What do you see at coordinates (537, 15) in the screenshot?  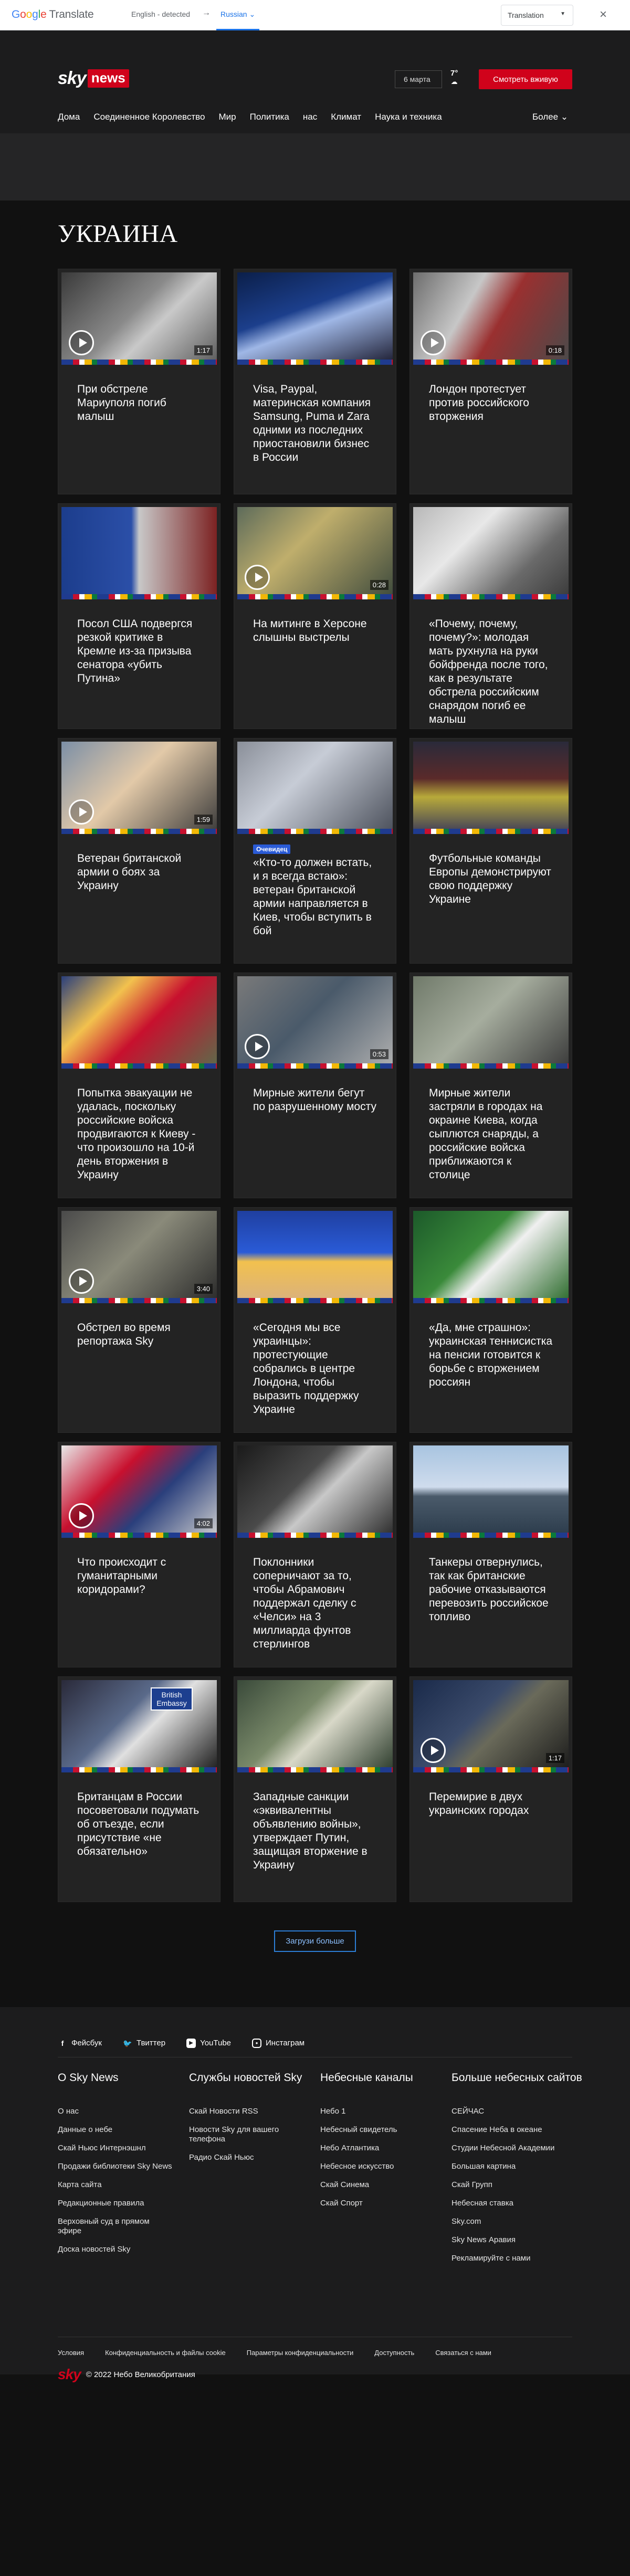 I see `translation-mode-select: Translation ▼` at bounding box center [537, 15].